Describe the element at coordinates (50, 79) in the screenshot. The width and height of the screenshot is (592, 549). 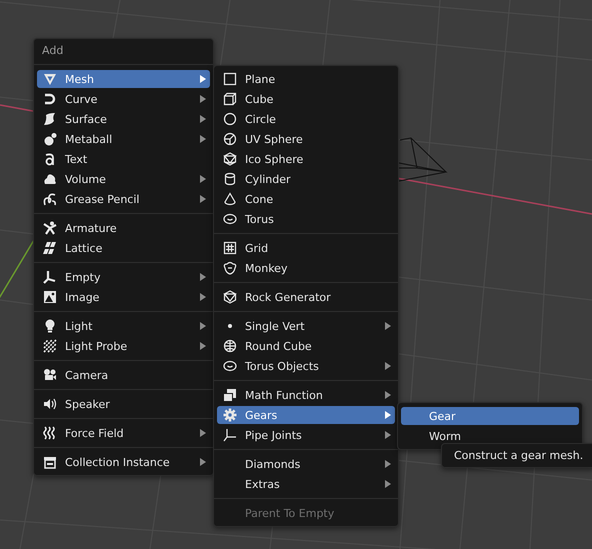
I see `triangle-icon` at that location.